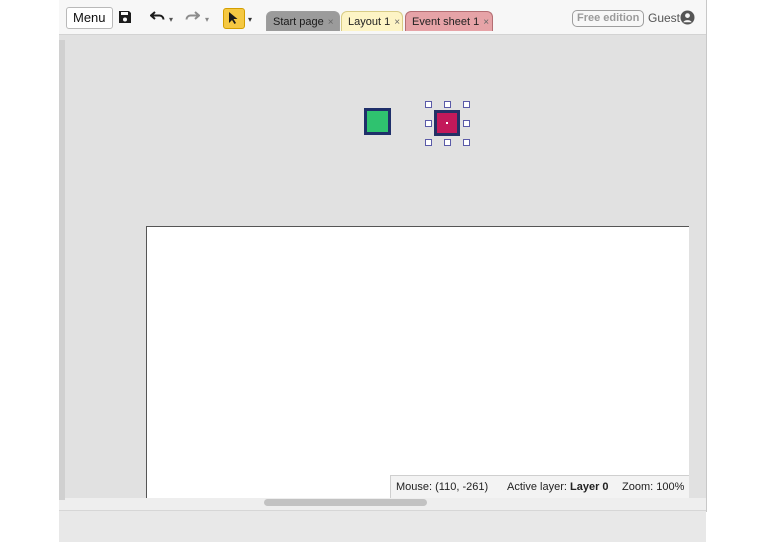  Describe the element at coordinates (377, 121) in the screenshot. I see `sprite-green` at that location.